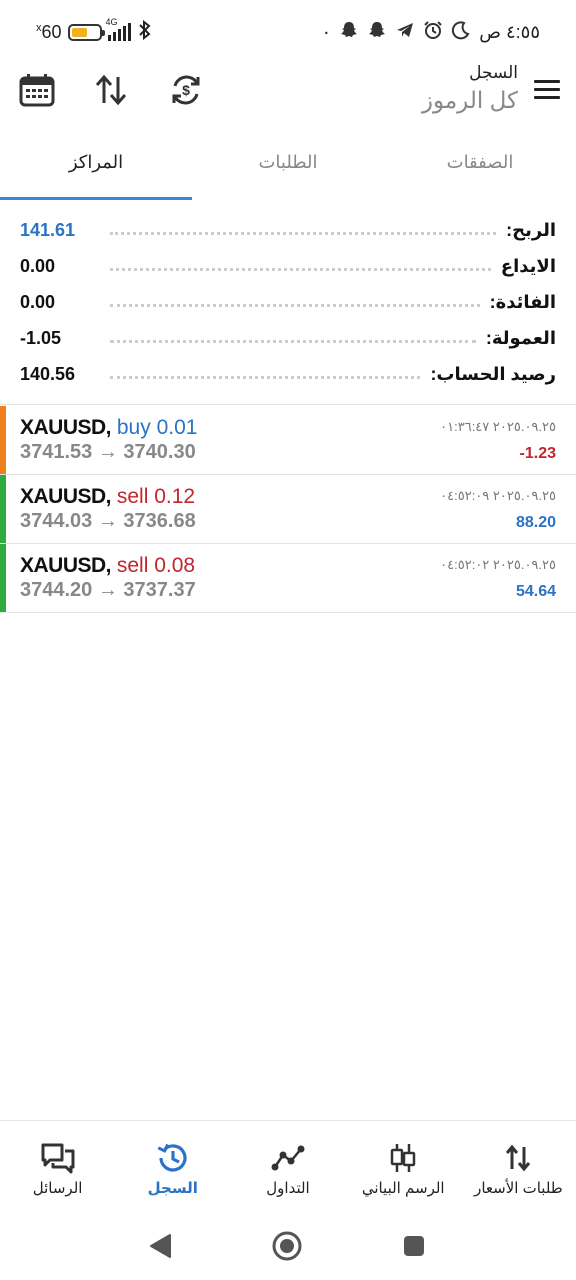 The height and width of the screenshot is (1280, 576). What do you see at coordinates (518, 1158) in the screenshot?
I see `quotes-icon` at bounding box center [518, 1158].